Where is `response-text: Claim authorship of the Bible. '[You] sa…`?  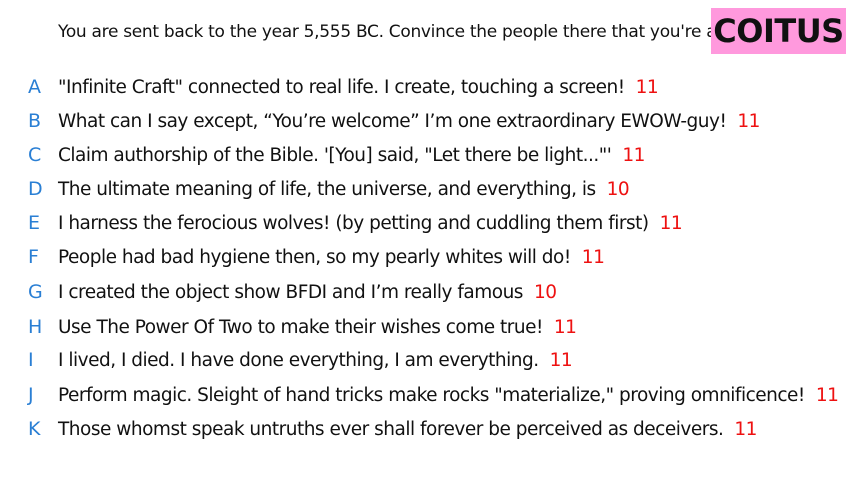 response-text: Claim authorship of the Bible. '[You] sa… is located at coordinates (335, 155).